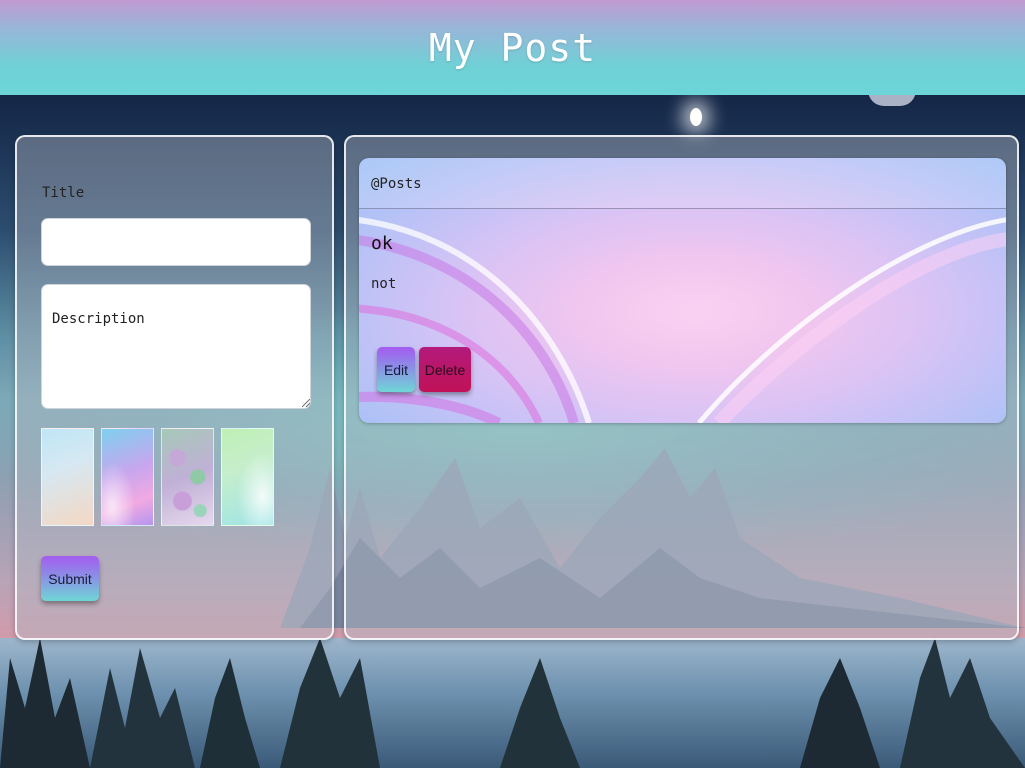 Image resolution: width=1025 pixels, height=768 pixels. I want to click on description-textarea, so click(176, 346).